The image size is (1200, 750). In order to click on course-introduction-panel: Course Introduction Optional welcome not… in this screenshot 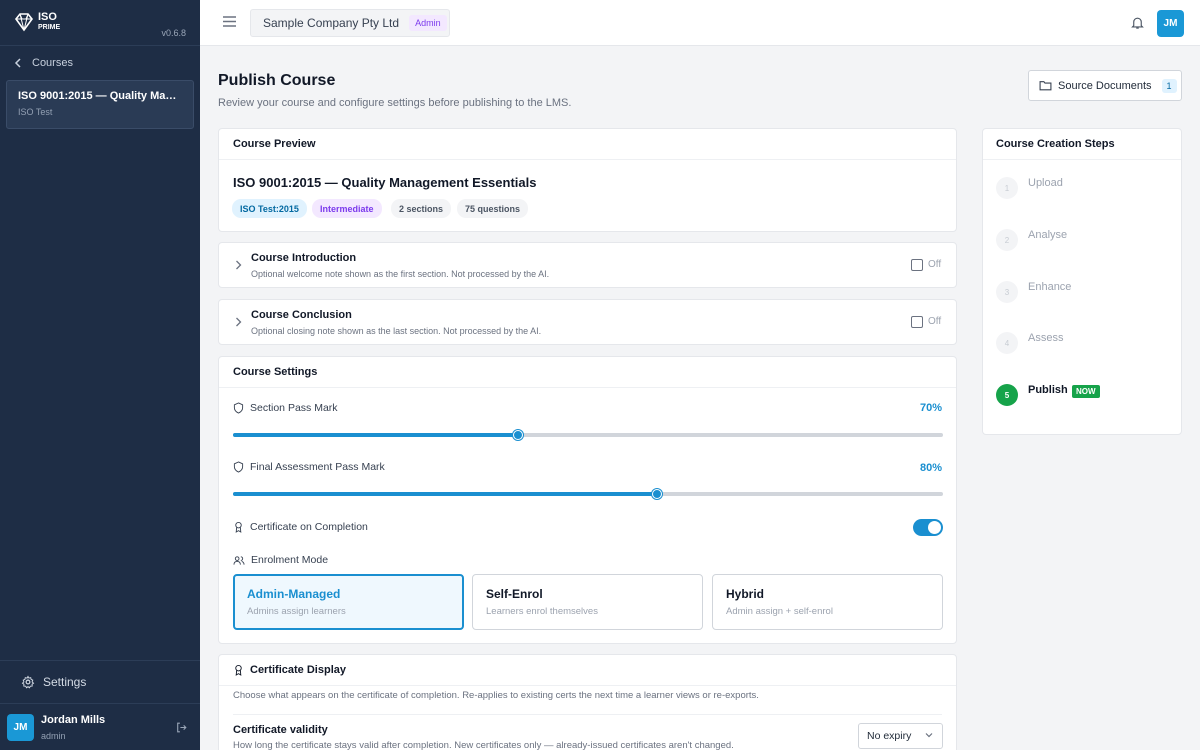, I will do `click(587, 265)`.